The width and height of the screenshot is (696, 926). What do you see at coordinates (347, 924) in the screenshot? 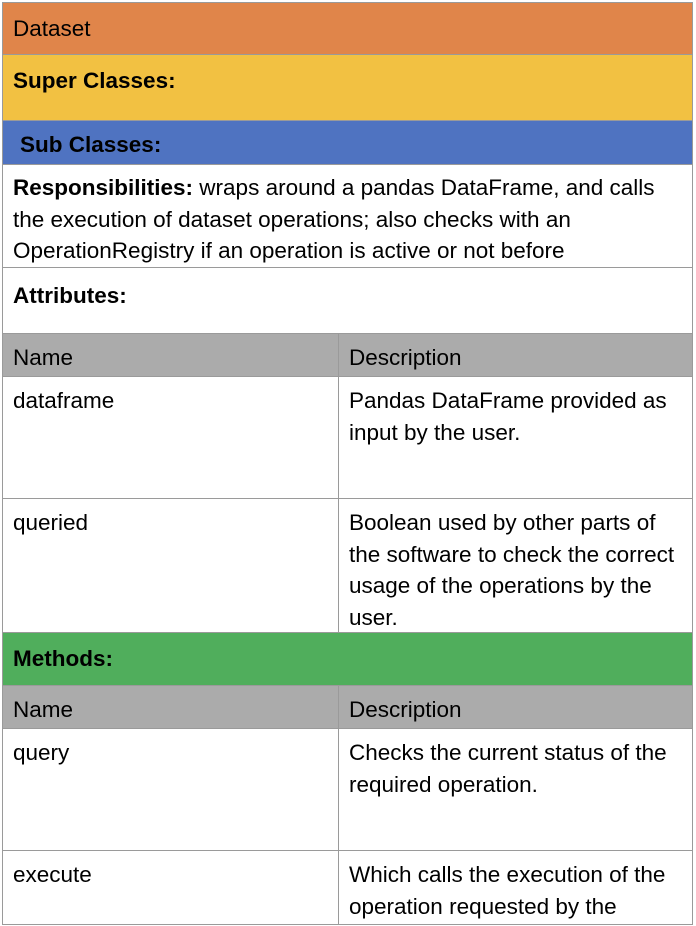
I see `table-bottom-border` at bounding box center [347, 924].